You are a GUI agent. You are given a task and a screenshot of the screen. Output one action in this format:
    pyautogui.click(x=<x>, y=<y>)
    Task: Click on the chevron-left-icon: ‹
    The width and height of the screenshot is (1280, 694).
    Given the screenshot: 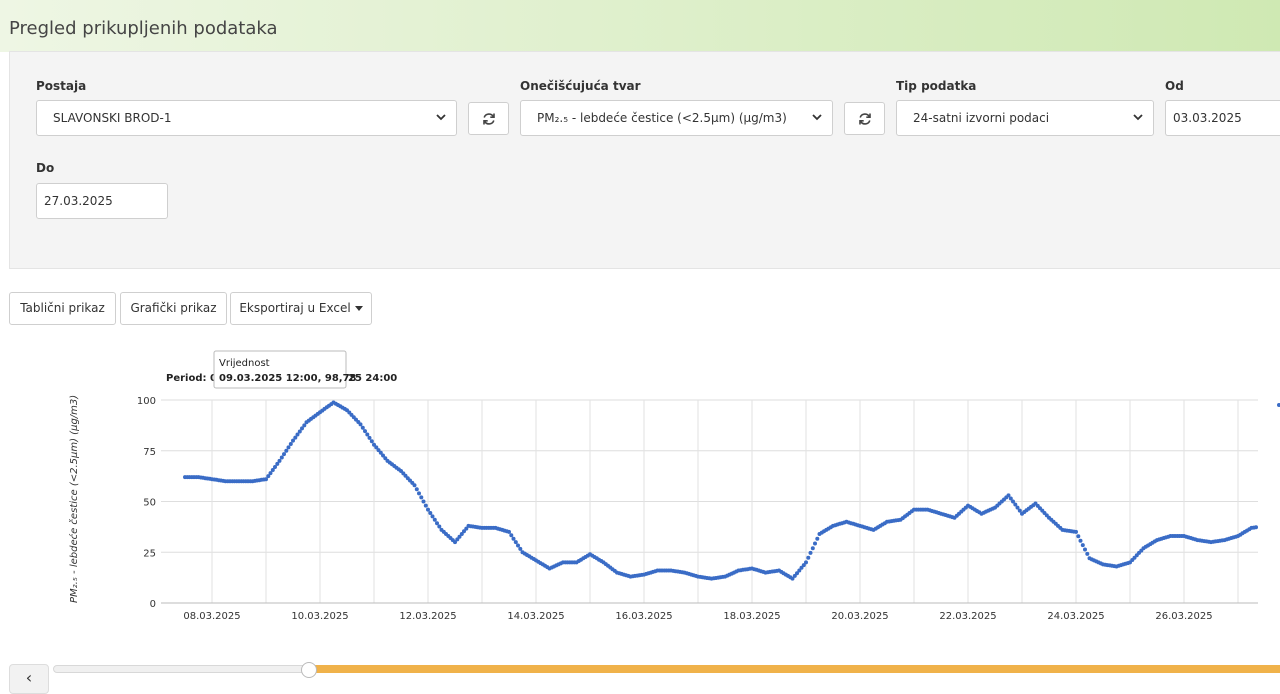 What is the action you would take?
    pyautogui.click(x=29, y=679)
    